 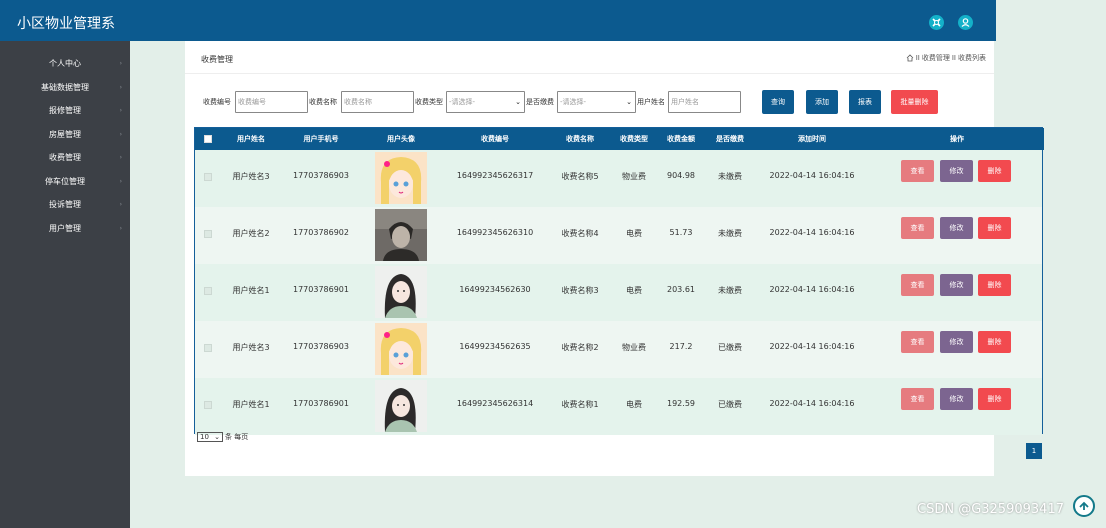 What do you see at coordinates (778, 102) in the screenshot?
I see `query-button: 查询` at bounding box center [778, 102].